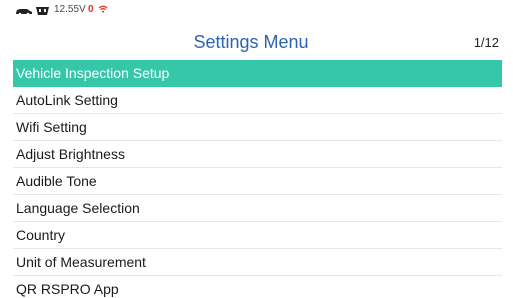  I want to click on notification-count: 0, so click(91, 9).